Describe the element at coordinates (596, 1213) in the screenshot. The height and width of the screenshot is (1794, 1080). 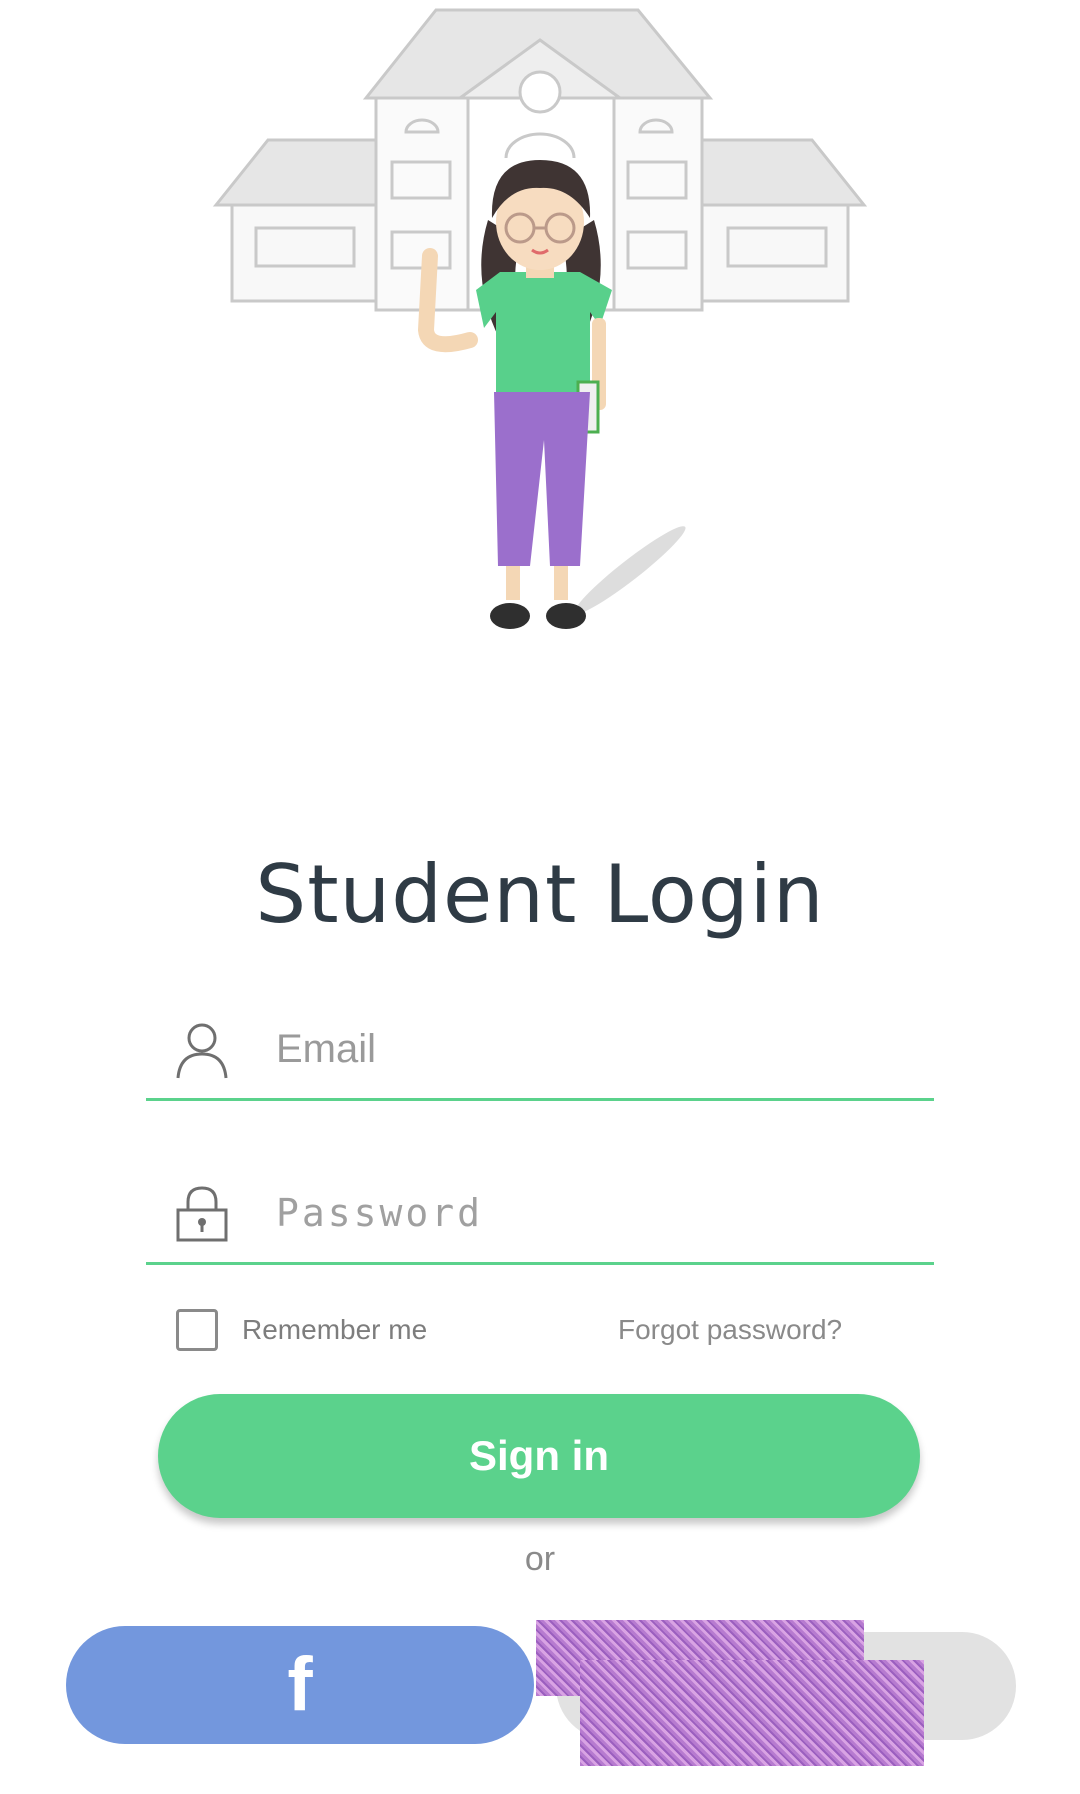
I see `password-input` at that location.